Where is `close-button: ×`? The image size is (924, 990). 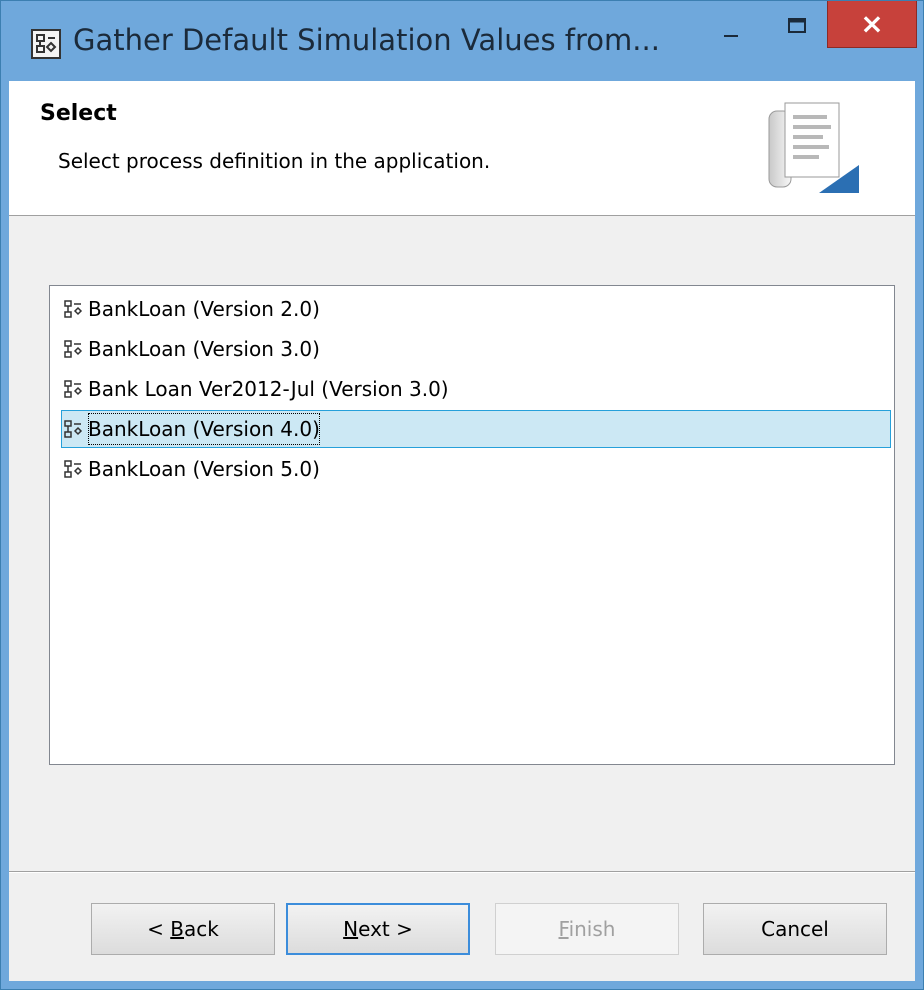
close-button: × is located at coordinates (872, 24).